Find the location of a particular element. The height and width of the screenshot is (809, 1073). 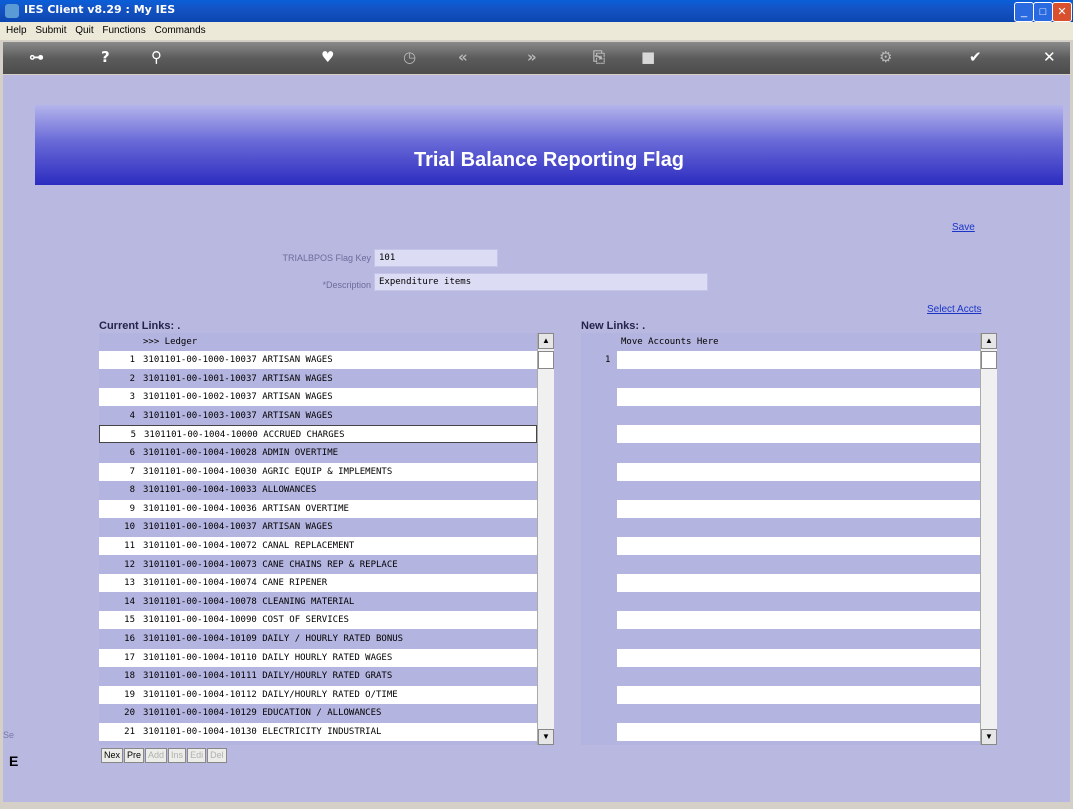

table-row: 3 3101101-00-1002-10037 ARTISAN WAGES is located at coordinates (318, 397).